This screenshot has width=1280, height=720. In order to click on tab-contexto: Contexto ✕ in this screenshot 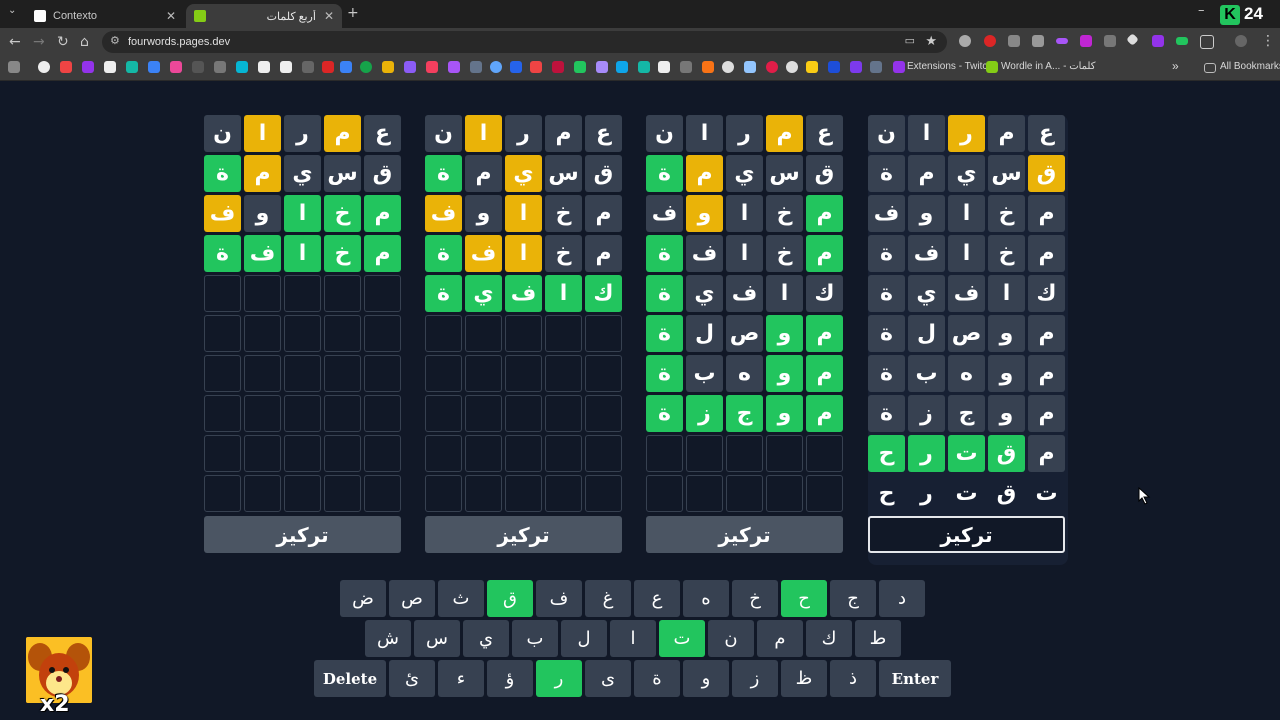, I will do `click(105, 16)`.